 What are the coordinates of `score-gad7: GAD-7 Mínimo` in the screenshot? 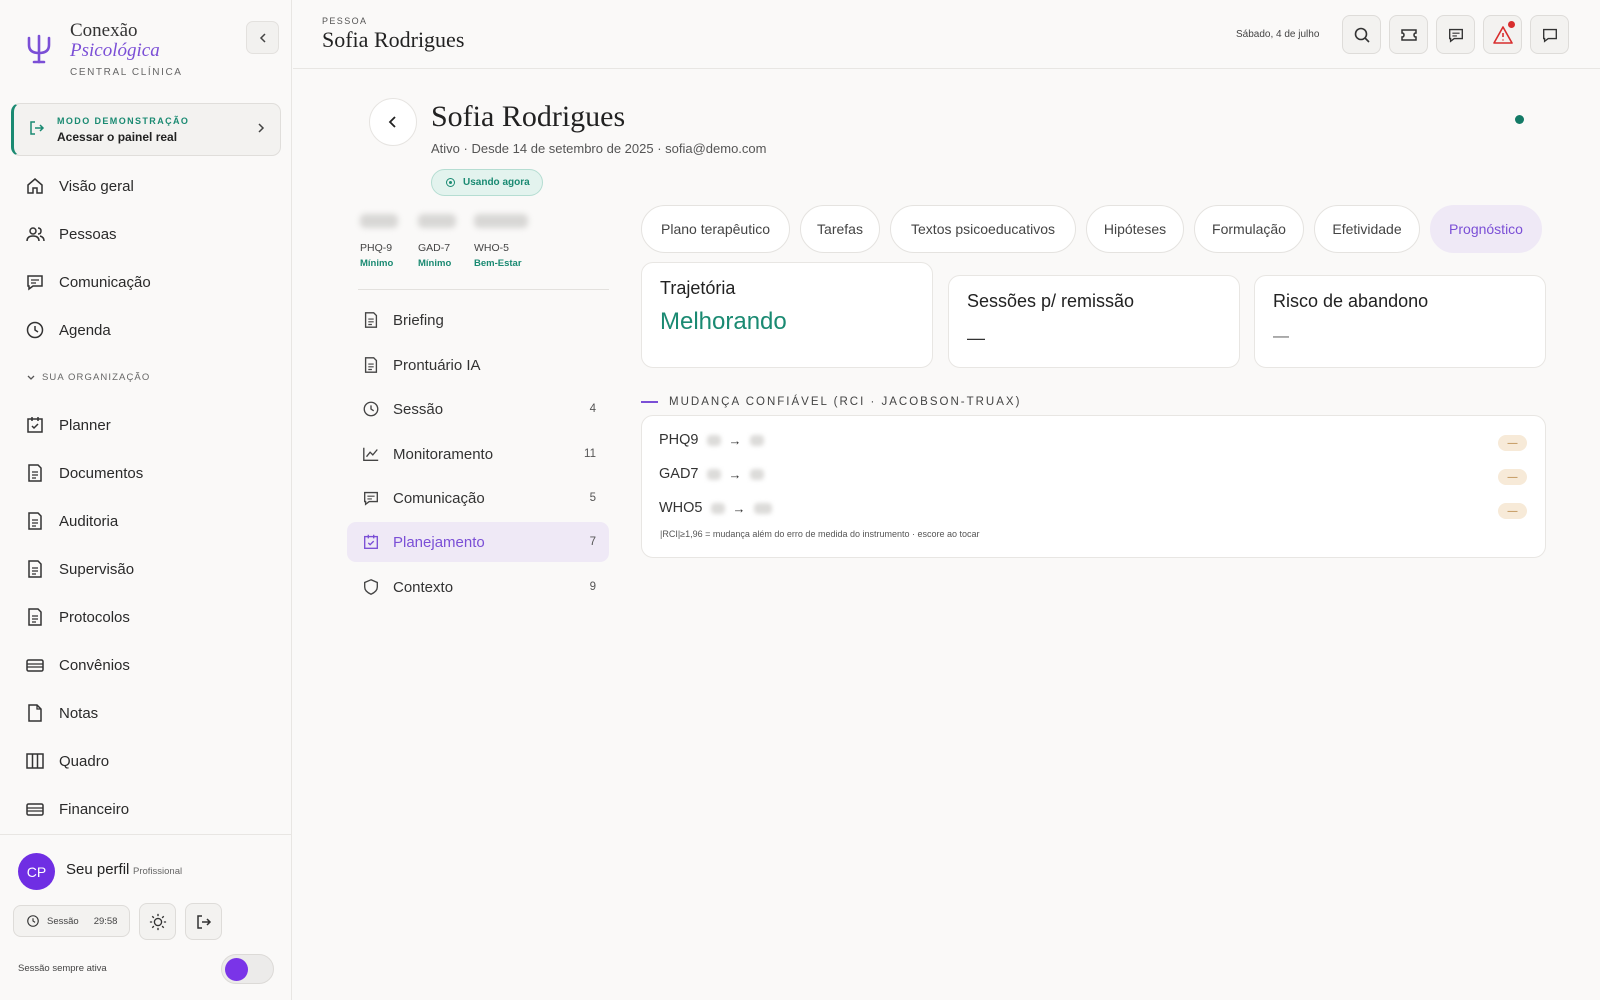 It's located at (437, 241).